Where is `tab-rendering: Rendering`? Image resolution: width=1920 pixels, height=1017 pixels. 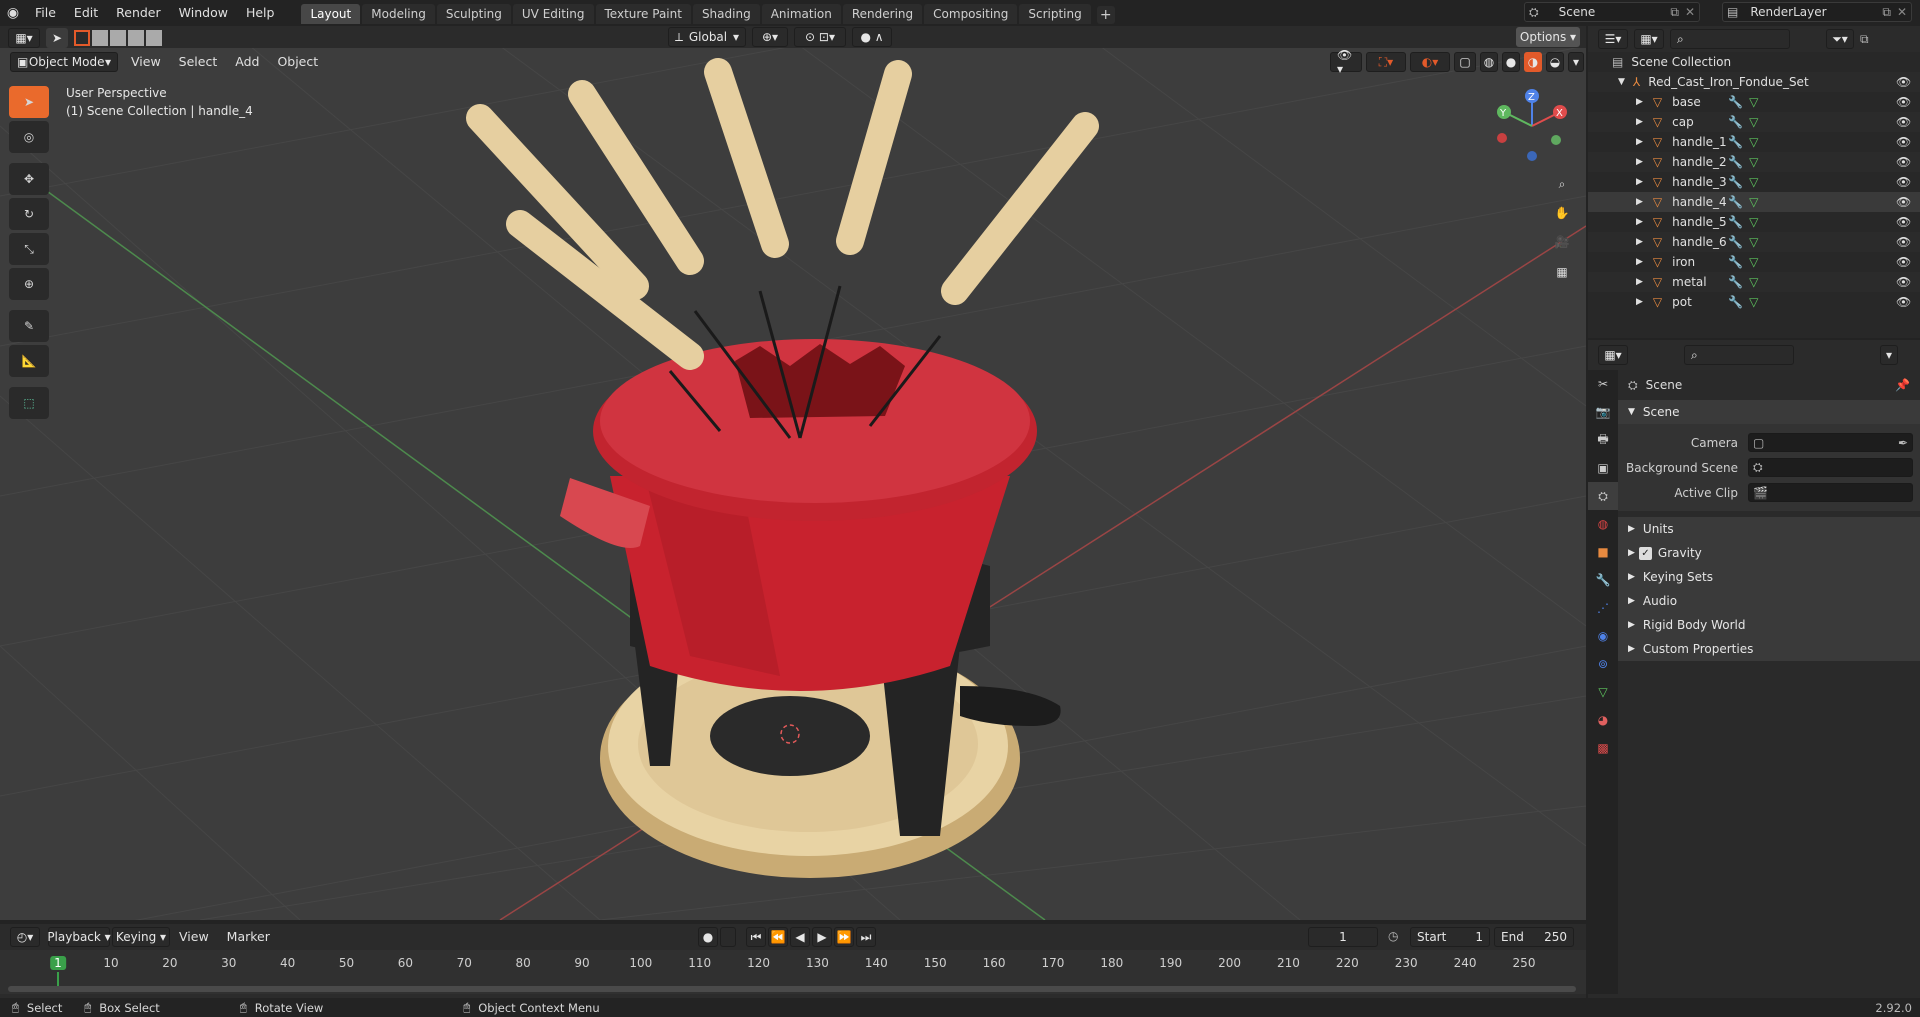
tab-rendering: Rendering is located at coordinates (882, 14).